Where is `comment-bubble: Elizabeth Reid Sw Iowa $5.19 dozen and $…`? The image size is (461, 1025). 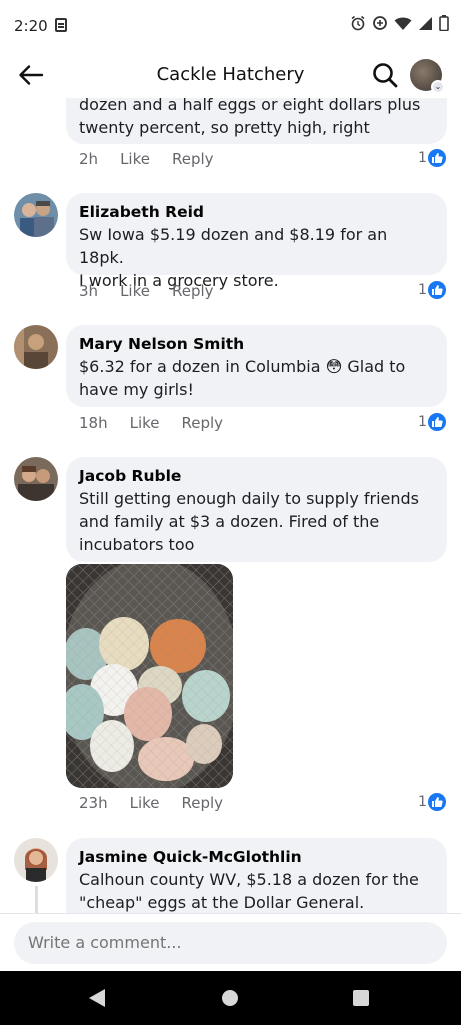
comment-bubble: Elizabeth Reid Sw Iowa $5.19 dozen and $… is located at coordinates (256, 241).